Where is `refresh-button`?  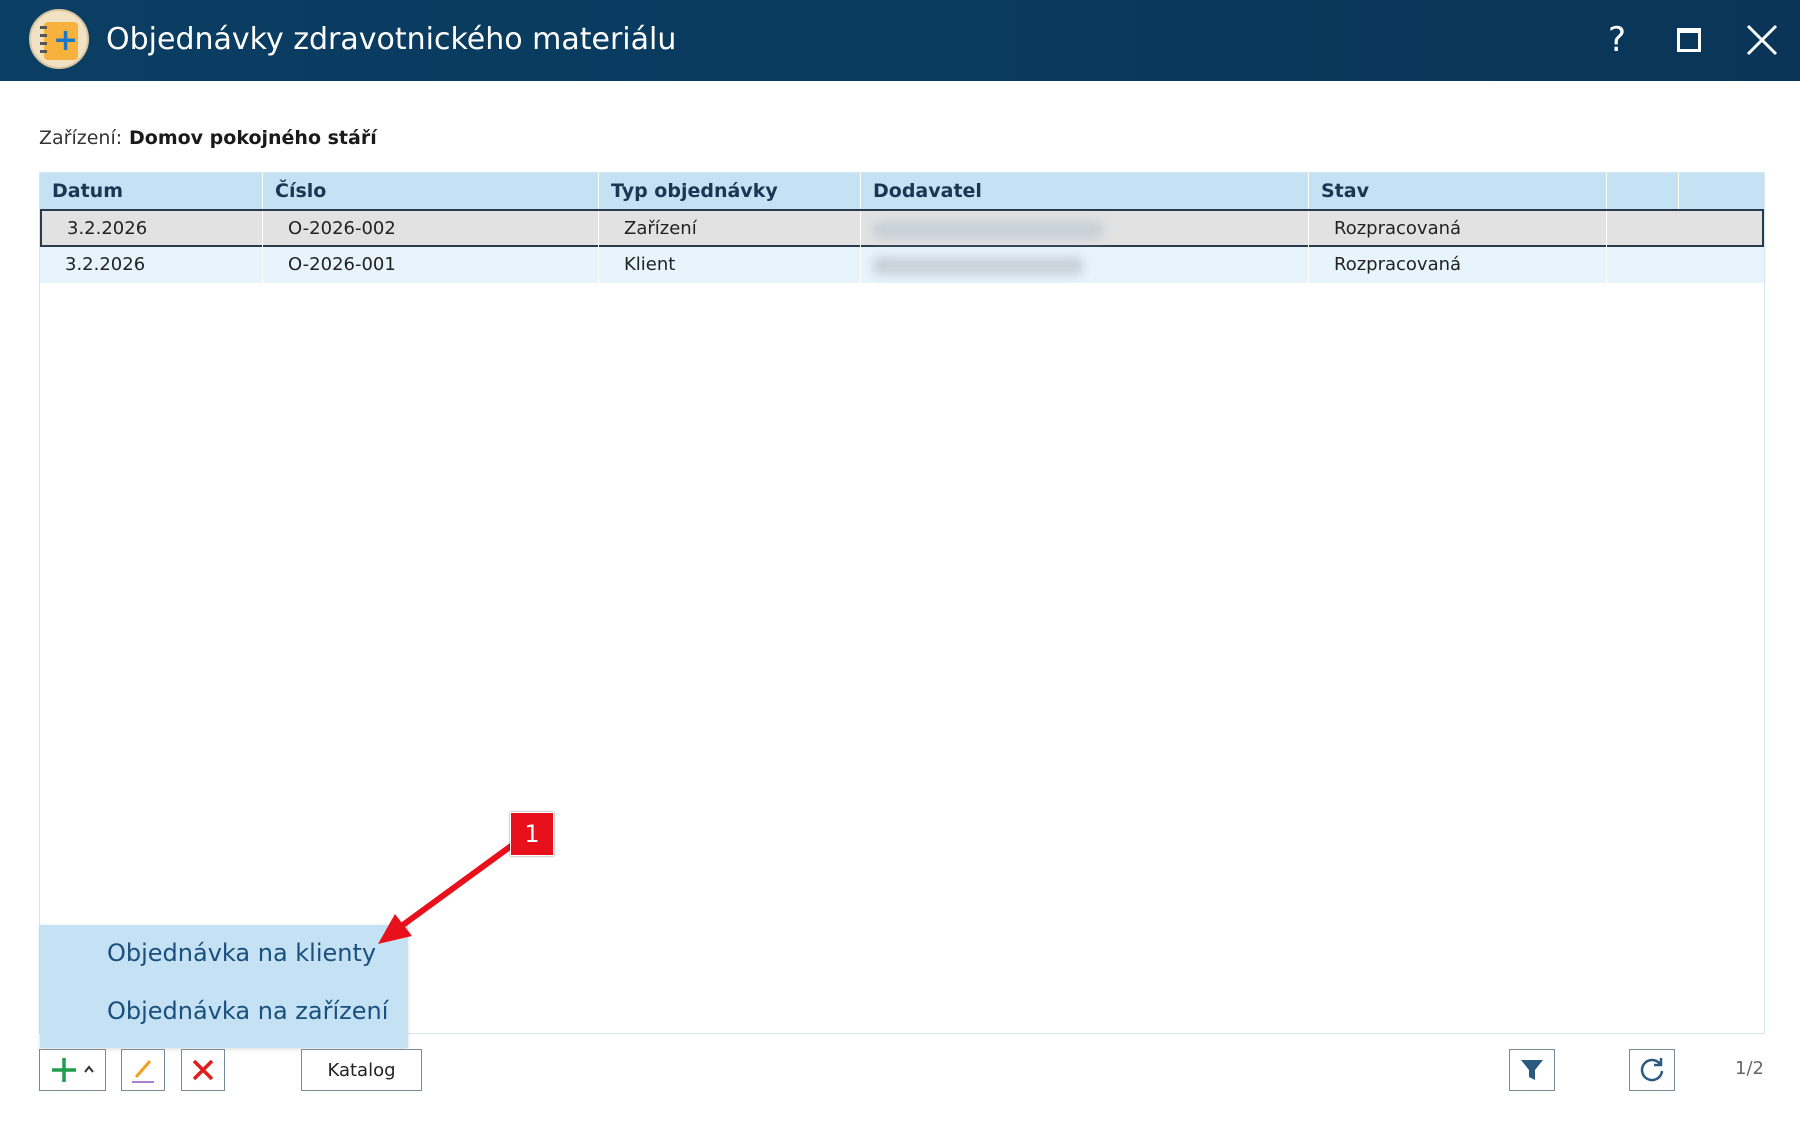
refresh-button is located at coordinates (1652, 1070).